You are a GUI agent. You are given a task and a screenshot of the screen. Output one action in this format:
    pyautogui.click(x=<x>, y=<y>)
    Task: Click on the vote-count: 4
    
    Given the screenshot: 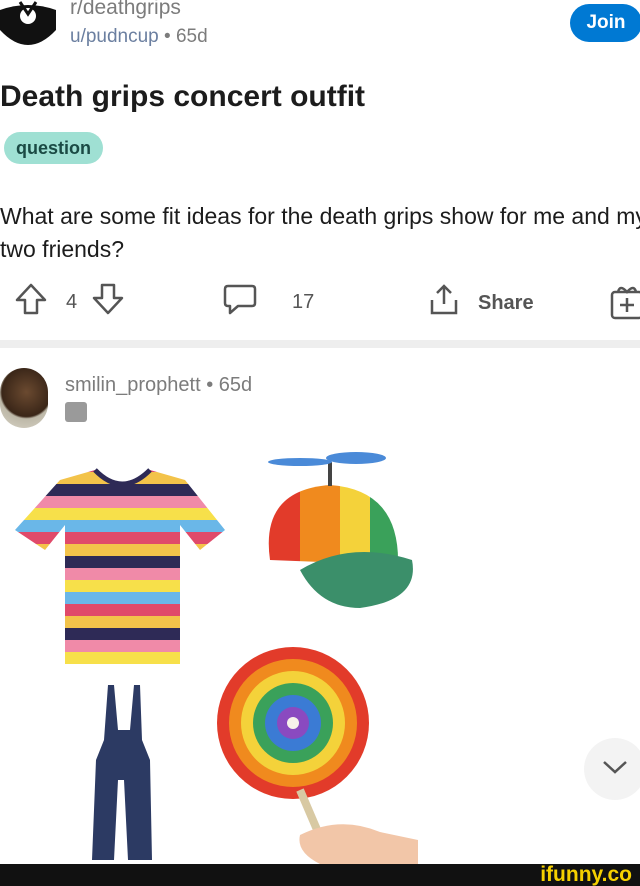 What is the action you would take?
    pyautogui.click(x=72, y=301)
    